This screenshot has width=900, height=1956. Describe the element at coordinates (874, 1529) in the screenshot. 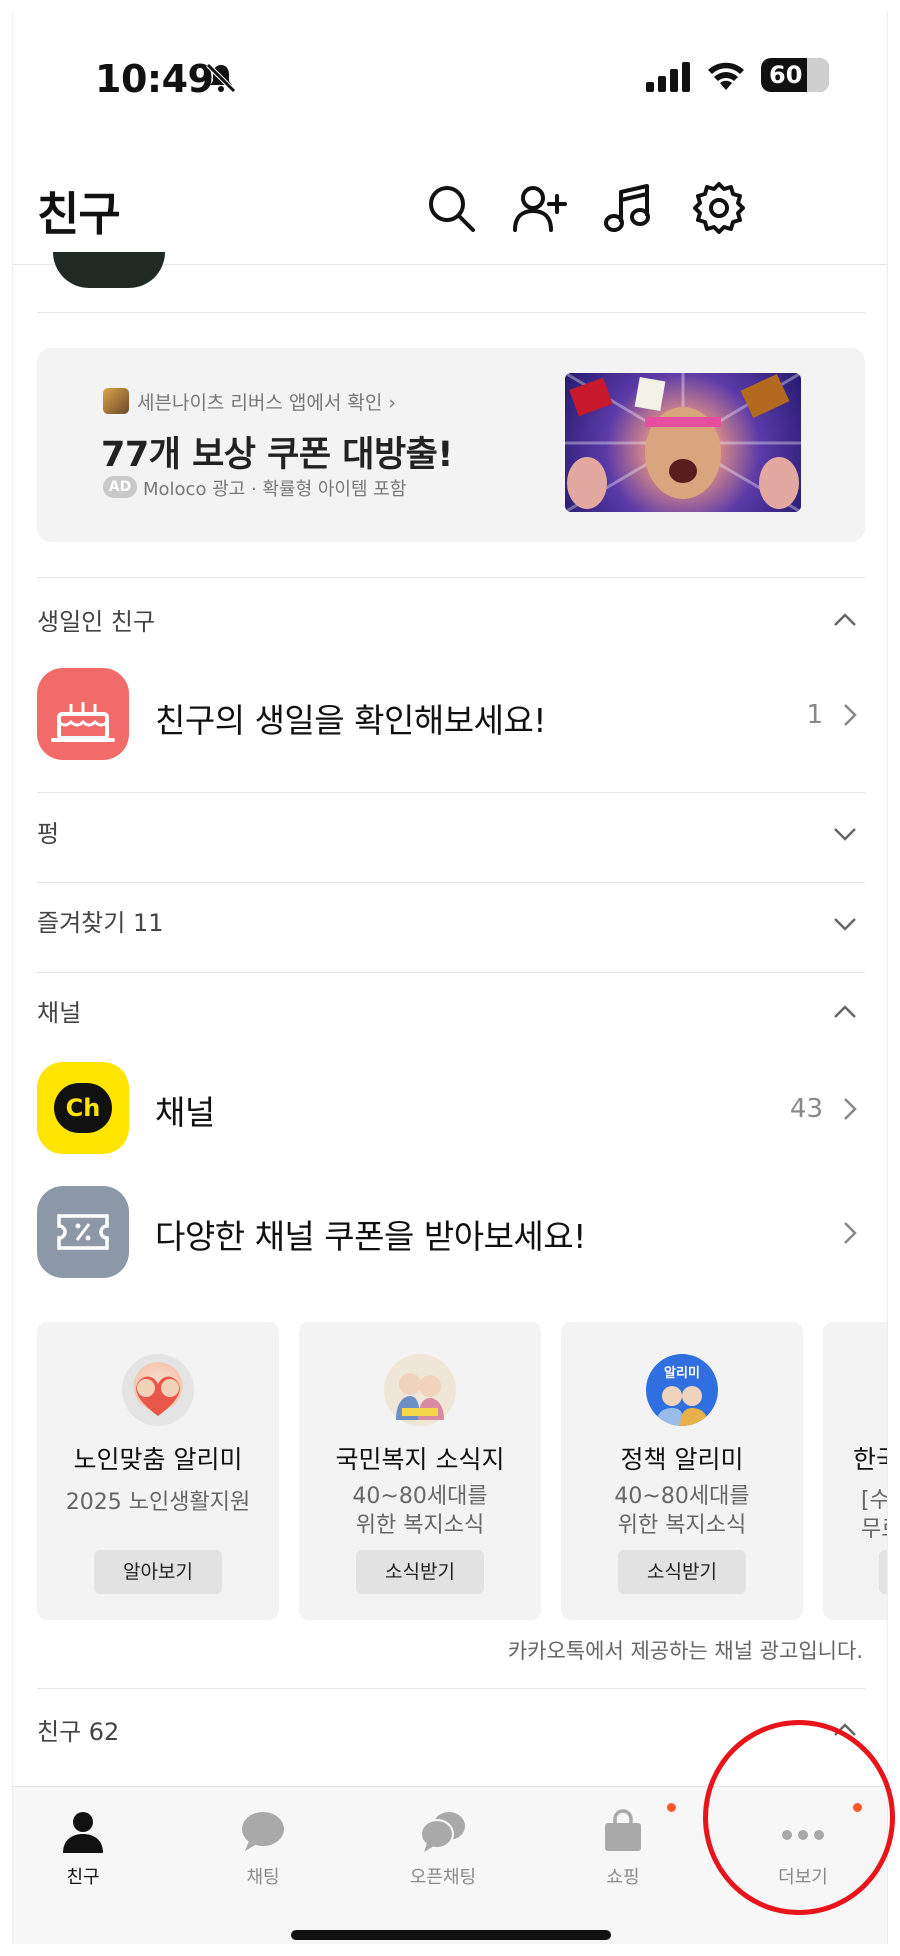

I see `card-desc: 무료` at that location.